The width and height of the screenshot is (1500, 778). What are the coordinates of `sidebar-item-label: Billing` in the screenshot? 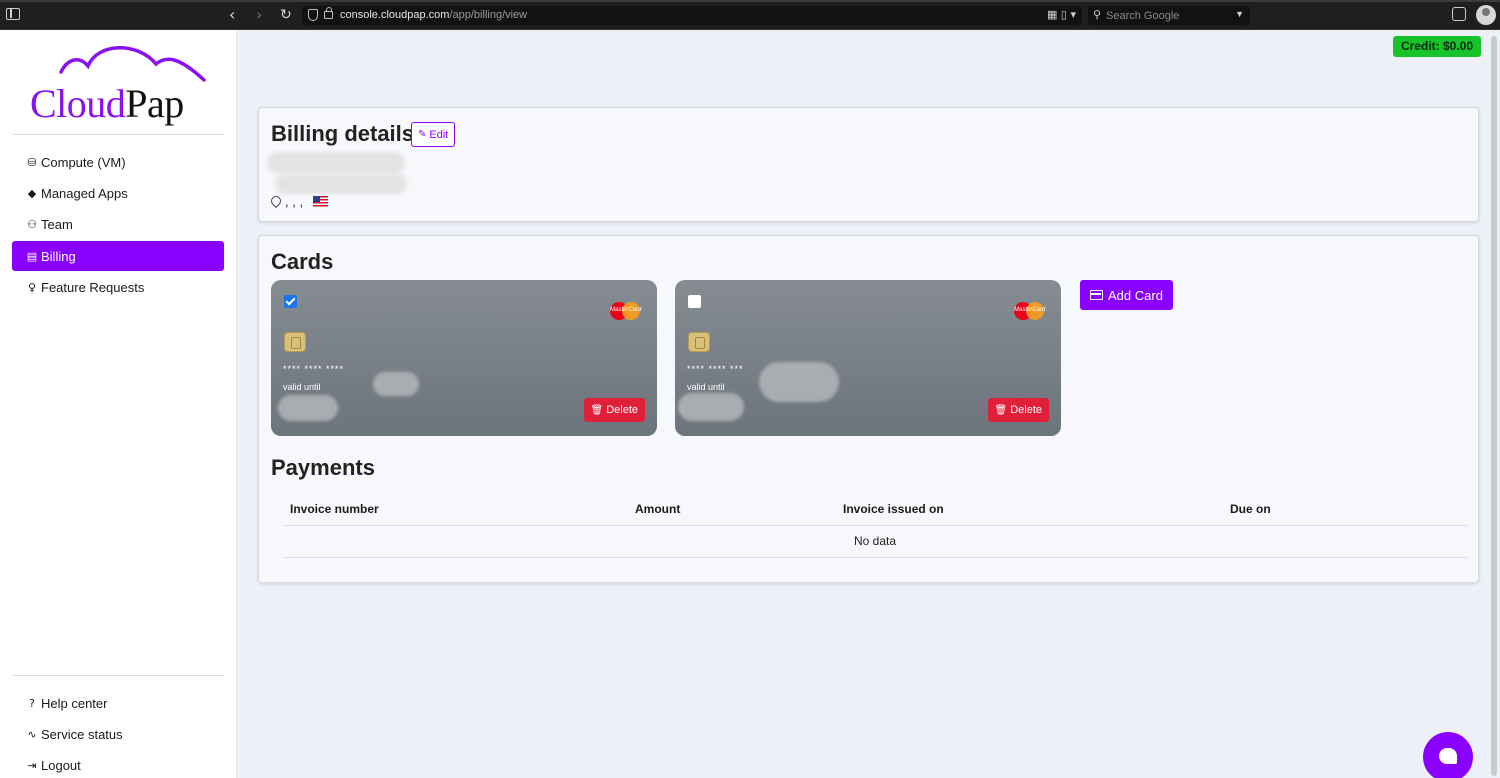 It's located at (58, 256).